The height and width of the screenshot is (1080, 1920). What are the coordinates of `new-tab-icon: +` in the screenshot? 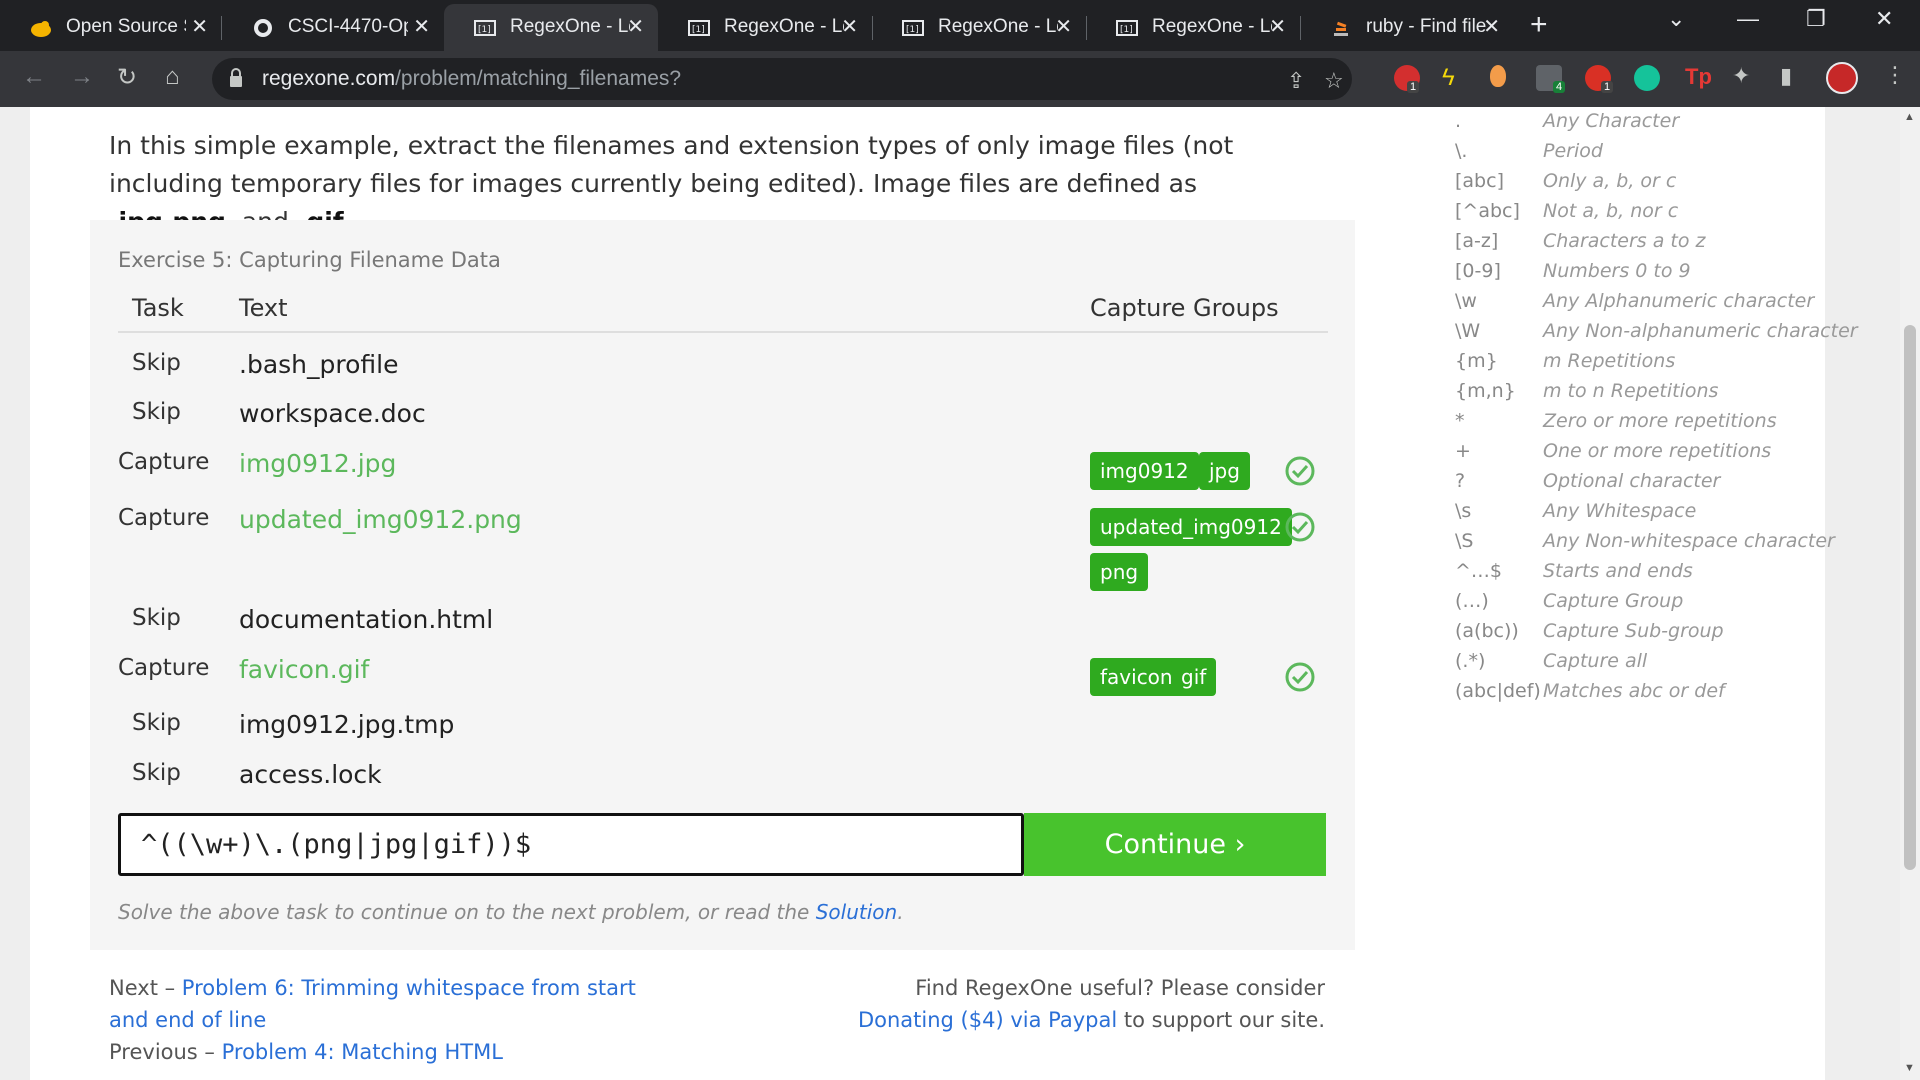 It's located at (1539, 25).